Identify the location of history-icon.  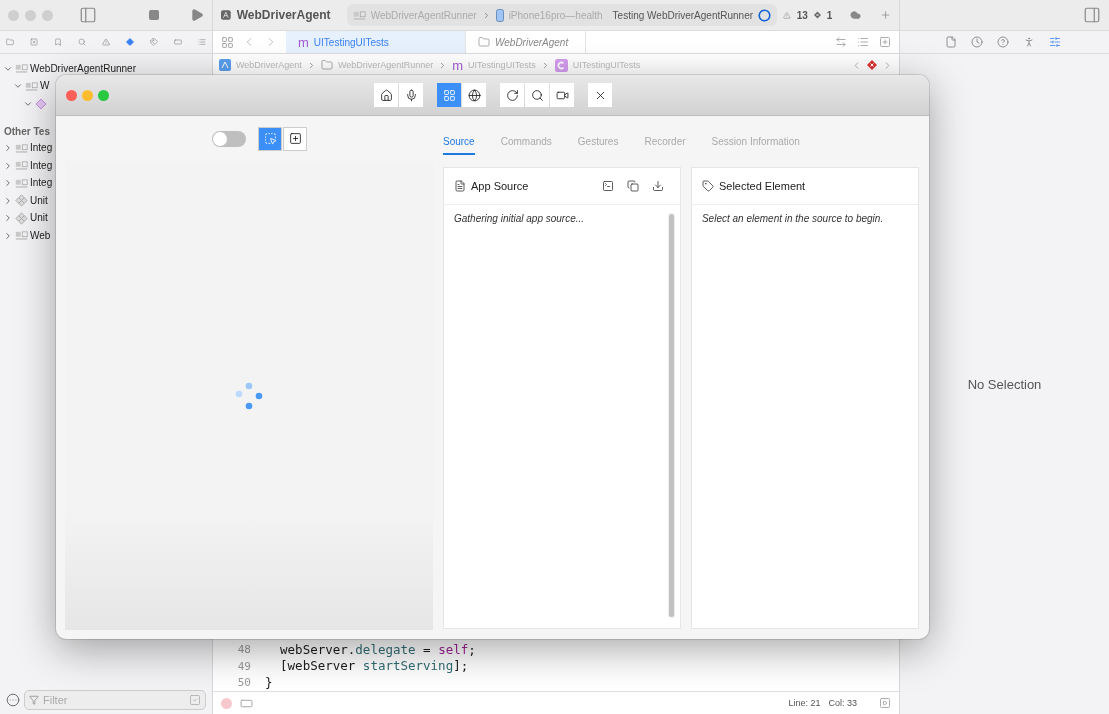
(977, 42).